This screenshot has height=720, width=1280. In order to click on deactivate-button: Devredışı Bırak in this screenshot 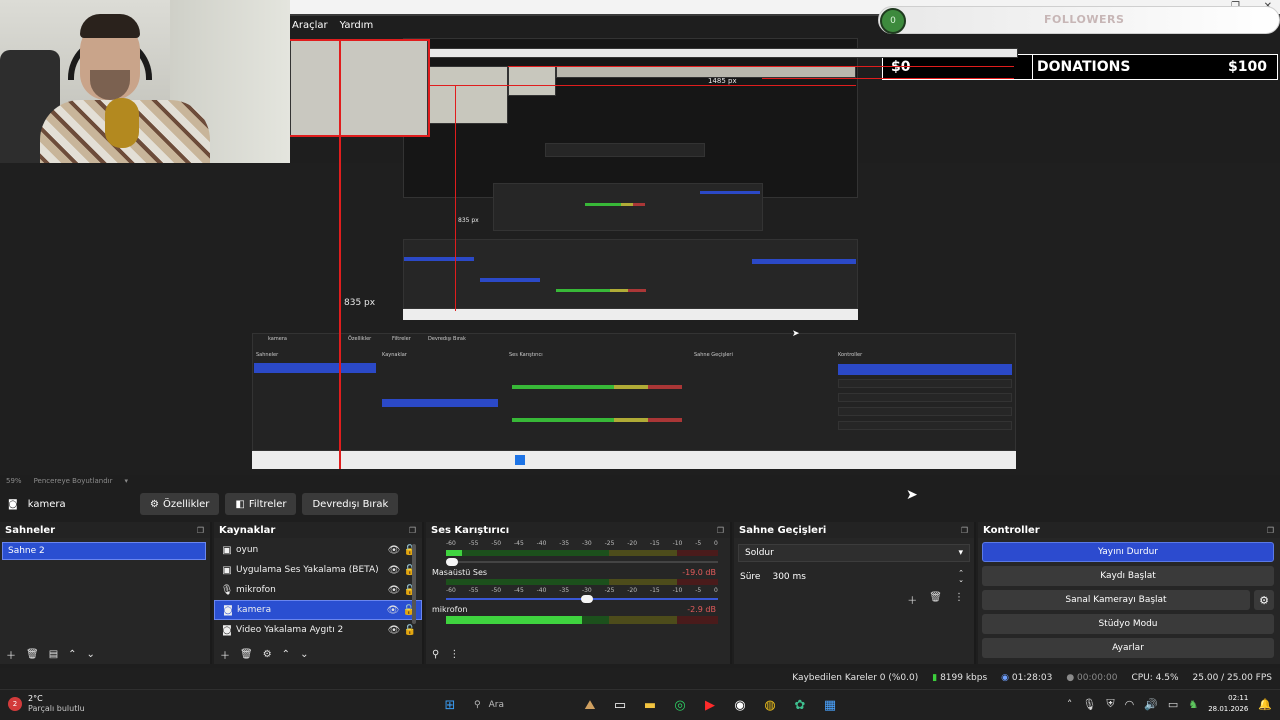, I will do `click(350, 504)`.